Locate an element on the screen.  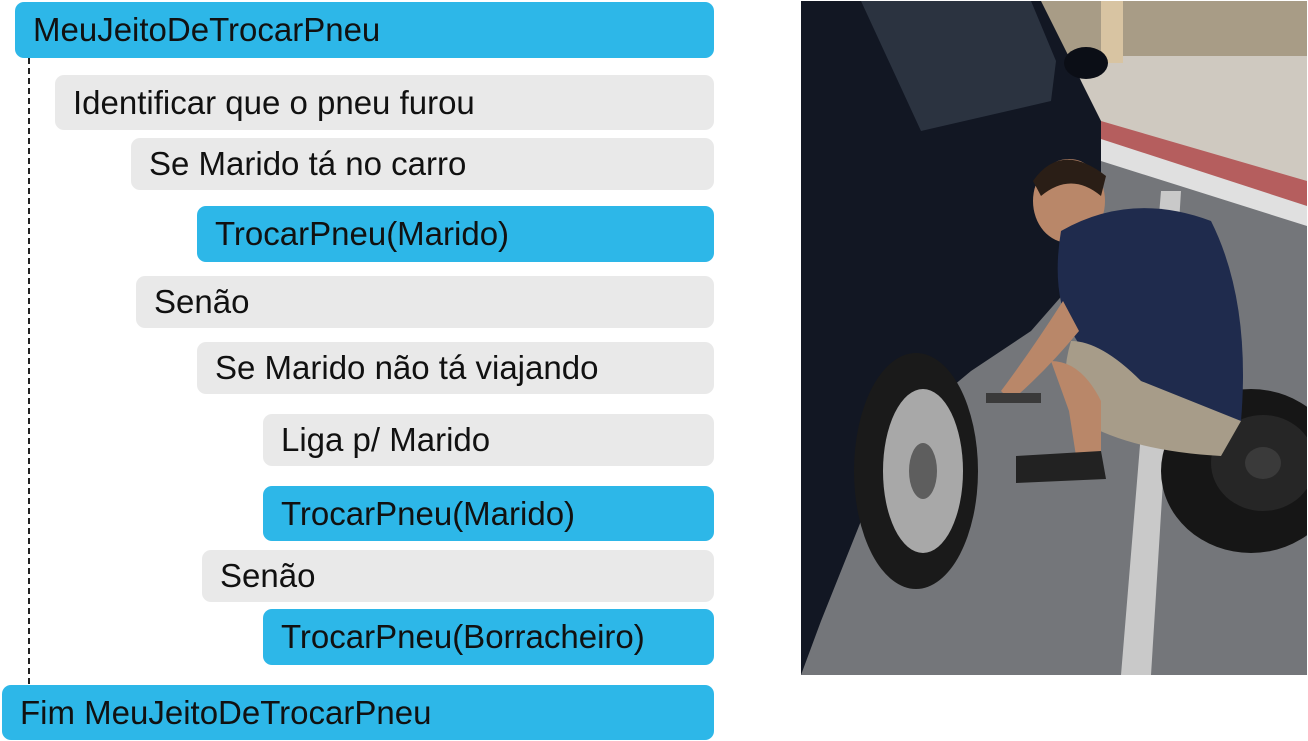
if-husband-in-car-block: Se Marido tá no carro is located at coordinates (422, 164).